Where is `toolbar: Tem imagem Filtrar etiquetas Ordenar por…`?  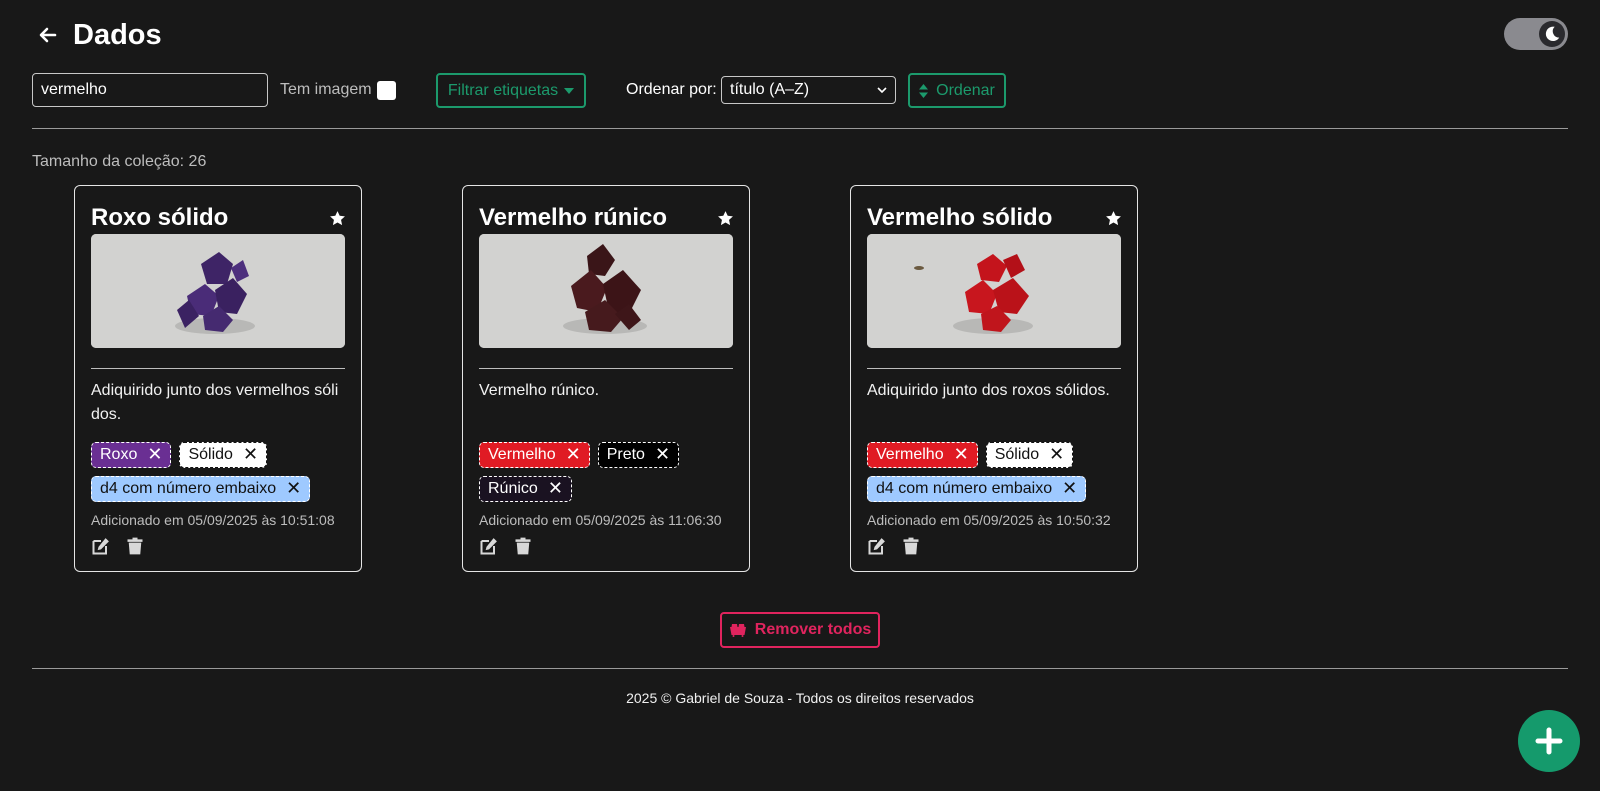
toolbar: Tem imagem Filtrar etiquetas Ordenar por… is located at coordinates (532, 90).